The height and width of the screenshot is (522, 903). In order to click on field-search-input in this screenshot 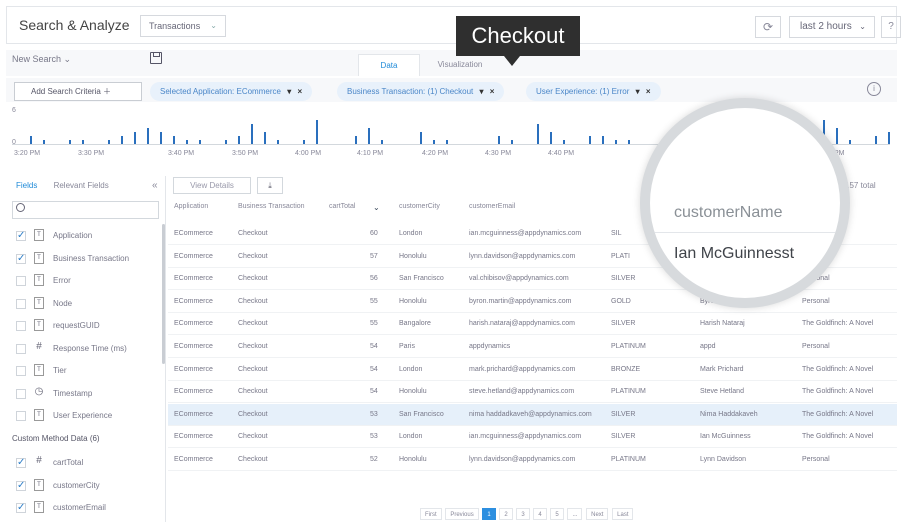, I will do `click(85, 210)`.